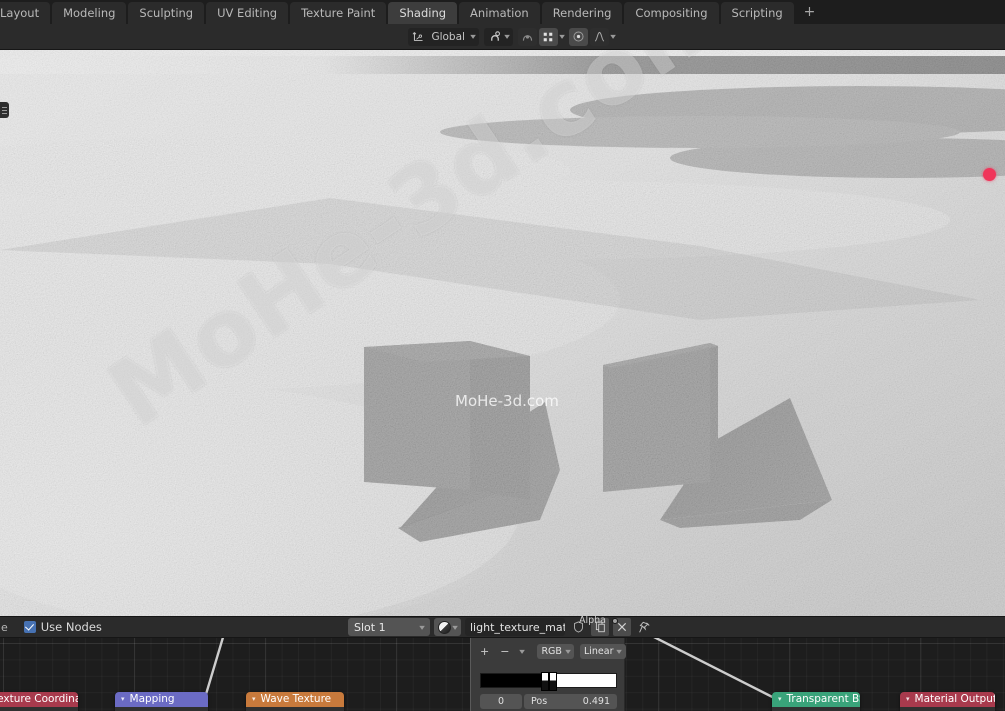  Describe the element at coordinates (989, 174) in the screenshot. I see `light-object-marker` at that location.